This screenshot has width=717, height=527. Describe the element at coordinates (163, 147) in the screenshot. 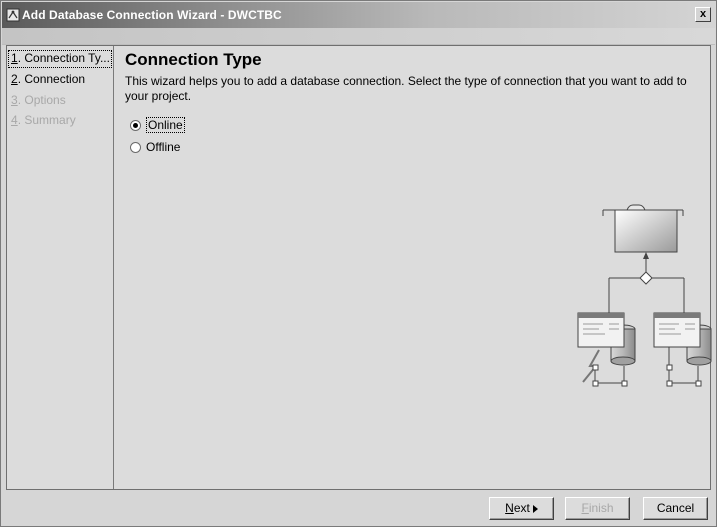

I see `offline-label: Offline` at that location.